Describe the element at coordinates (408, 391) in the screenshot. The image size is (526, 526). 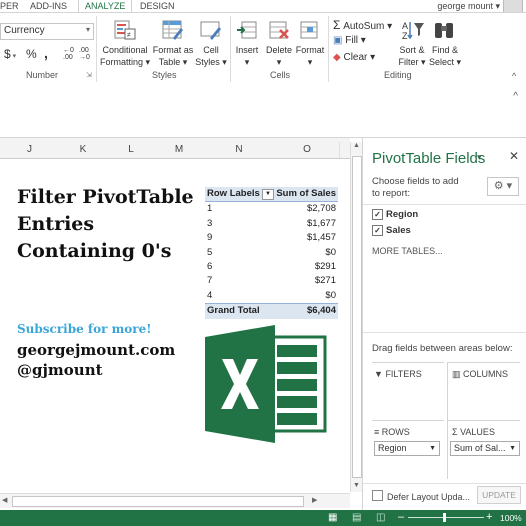
I see `filters-area: ▼ FILTERS` at that location.